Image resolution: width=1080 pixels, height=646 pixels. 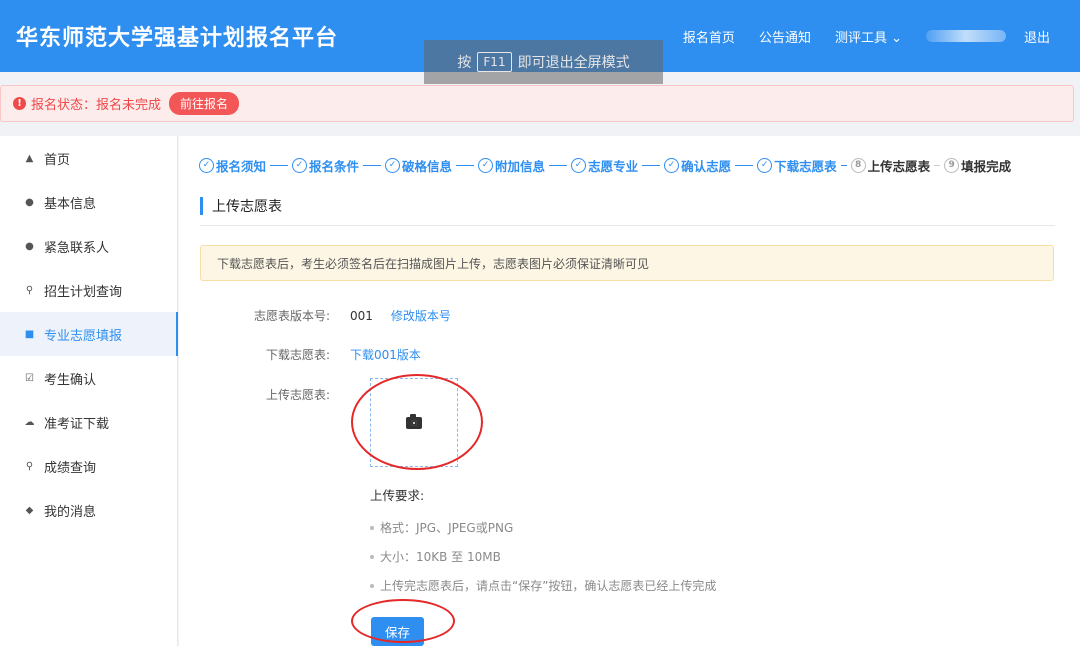 What do you see at coordinates (537, 103) in the screenshot?
I see `registration-status-alert: ! 报名状态：报名未完成 前往报名` at bounding box center [537, 103].